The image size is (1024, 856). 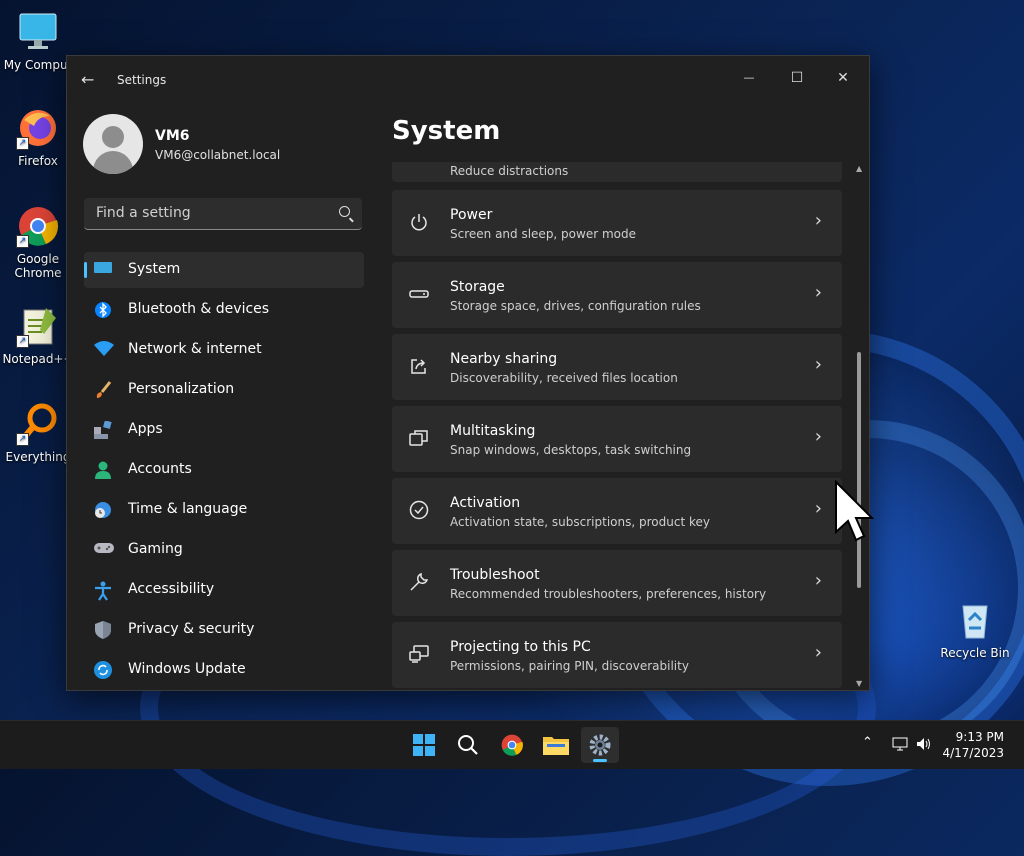 What do you see at coordinates (419, 295) in the screenshot?
I see `storage-icon` at bounding box center [419, 295].